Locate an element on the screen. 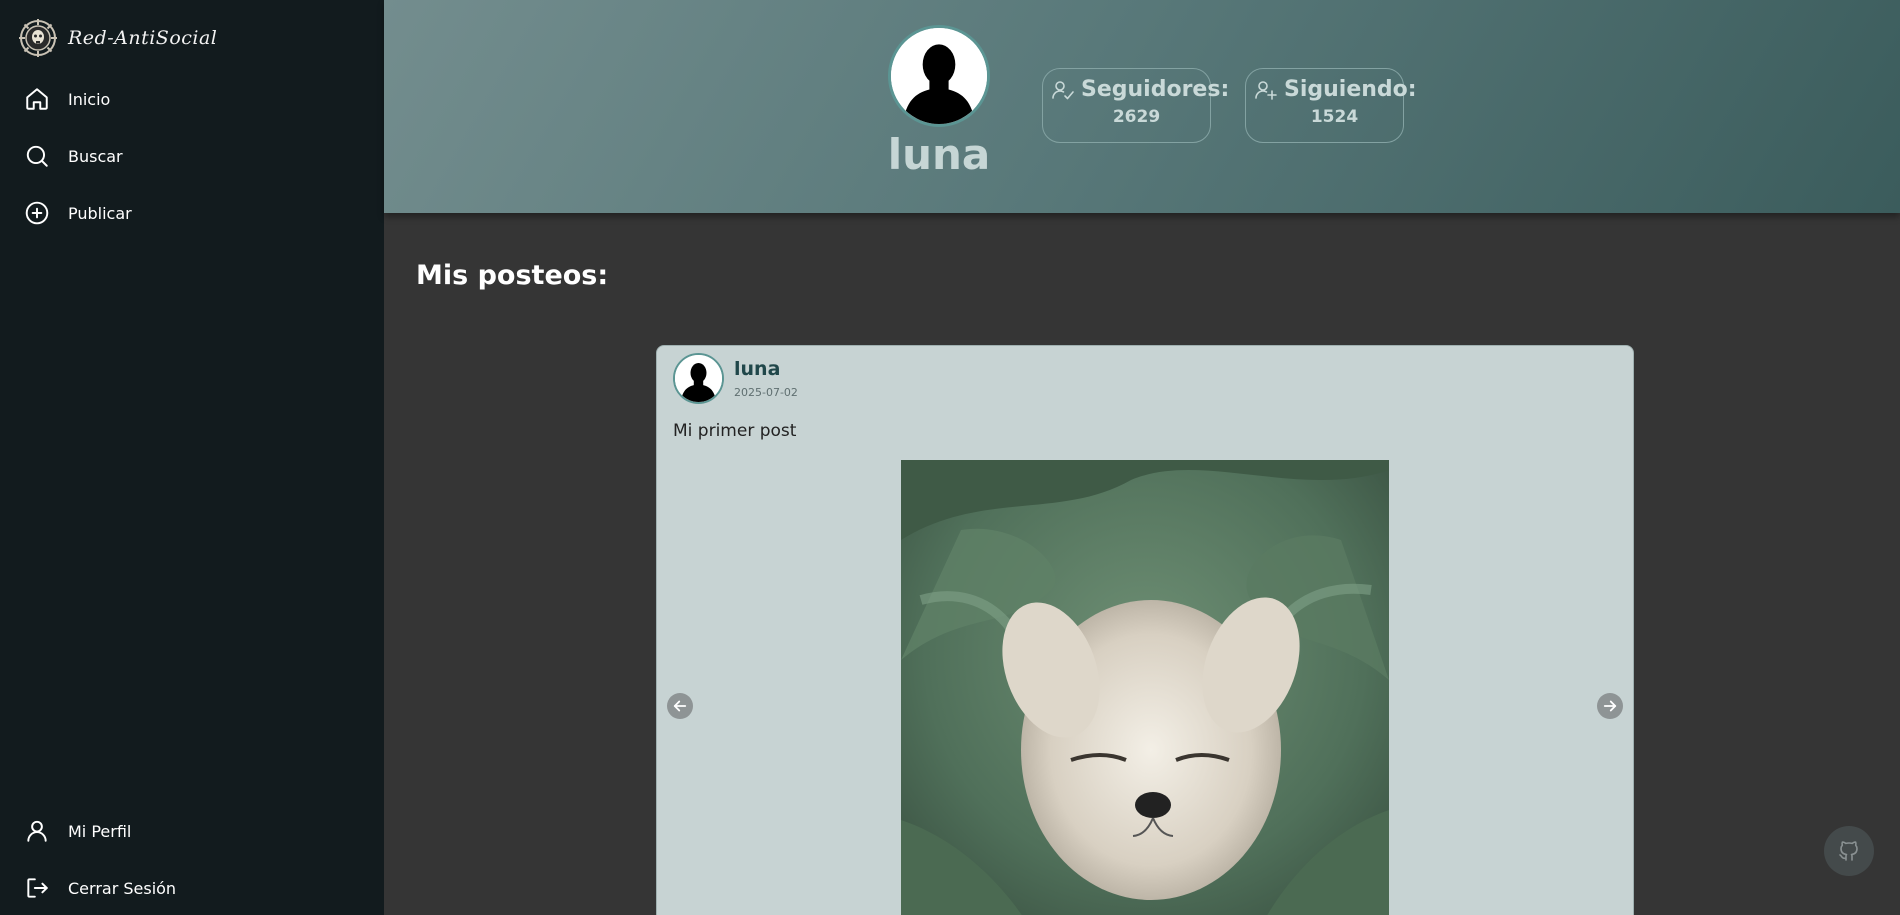 This screenshot has height=915, width=1900. following-stat: Siguiendo: 1524 is located at coordinates (1331, 105).